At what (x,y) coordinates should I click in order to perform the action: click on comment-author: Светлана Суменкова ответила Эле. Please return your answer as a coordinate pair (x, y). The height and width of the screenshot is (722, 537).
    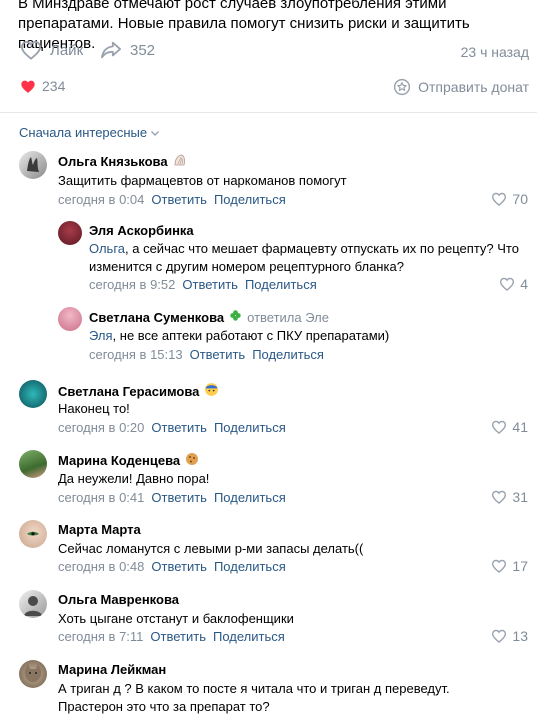
    Looking at the image, I should click on (209, 317).